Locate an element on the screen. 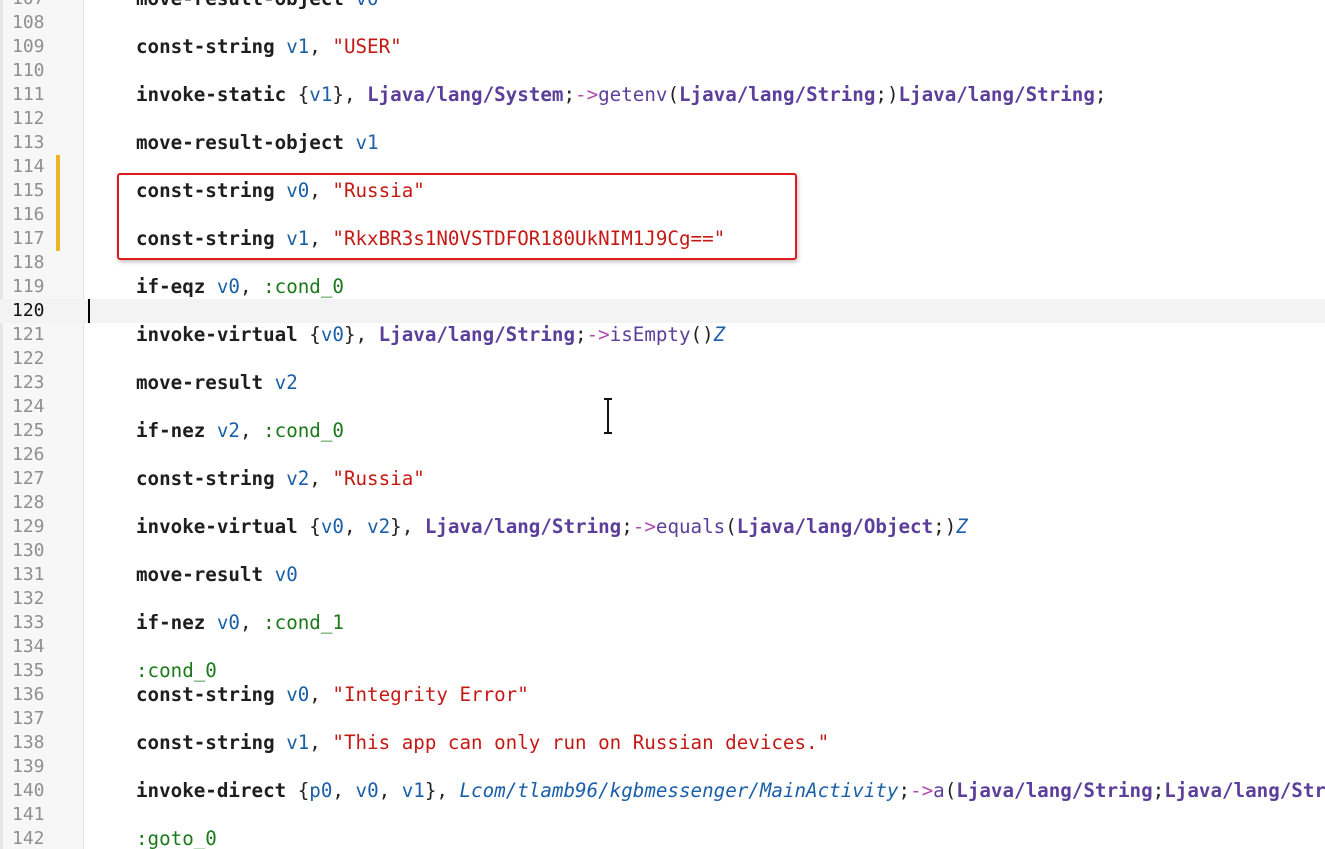 This screenshot has height=849, width=1325. code-token: Ljava/lang/System is located at coordinates (465, 94).